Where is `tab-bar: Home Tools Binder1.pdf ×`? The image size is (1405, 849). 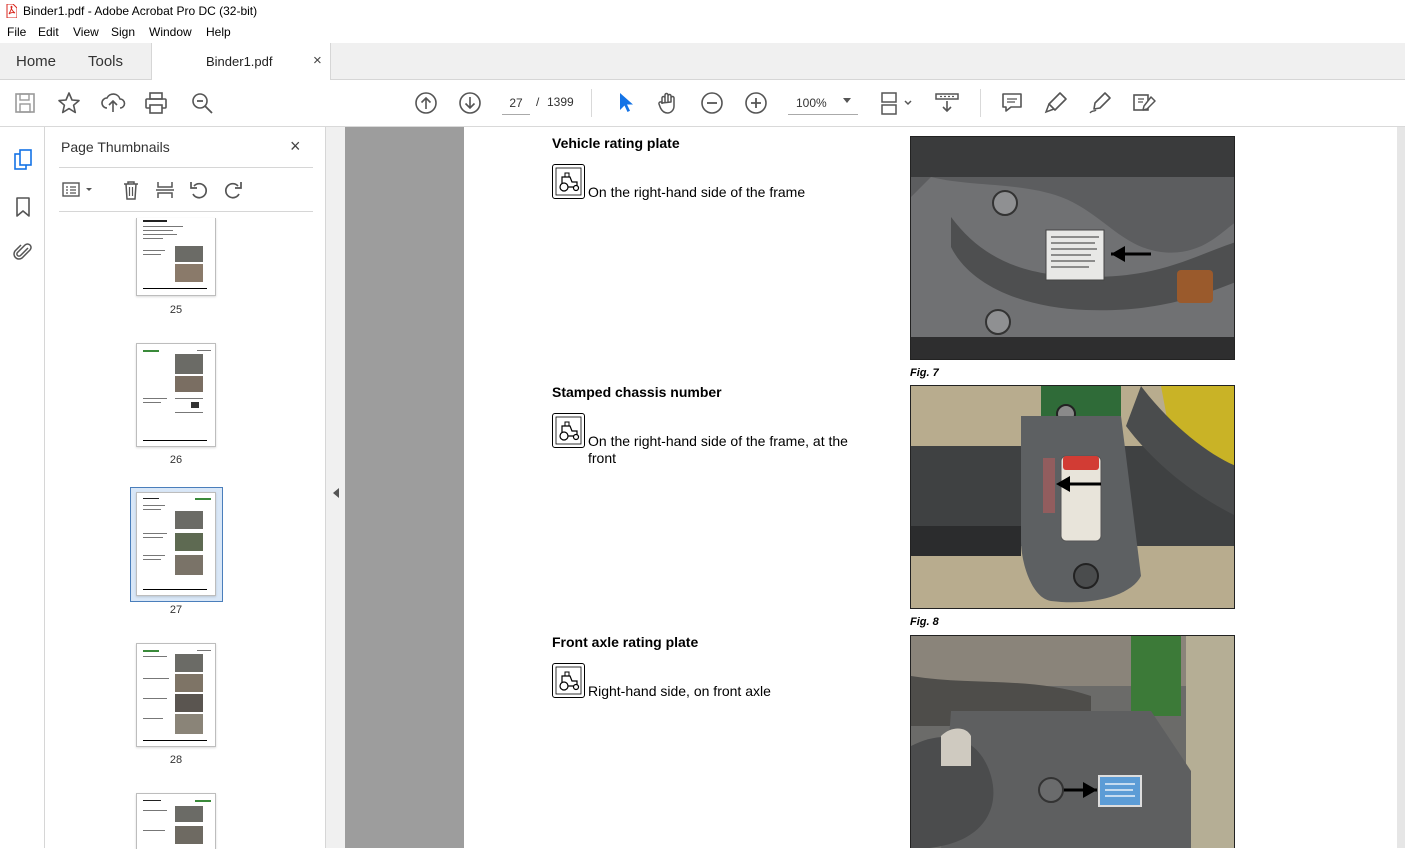 tab-bar: Home Tools Binder1.pdf × is located at coordinates (702, 61).